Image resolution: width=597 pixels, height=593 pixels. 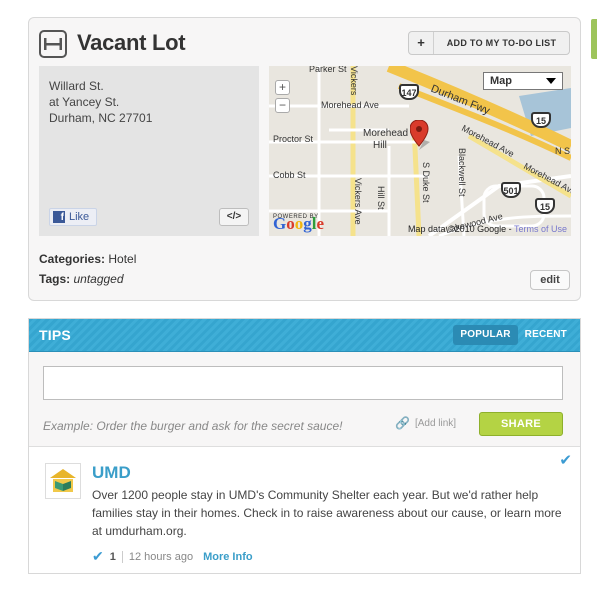 I want to click on venue-header: Vacant Lot + ADD TO MY TO-DO LIST, so click(x=304, y=46).